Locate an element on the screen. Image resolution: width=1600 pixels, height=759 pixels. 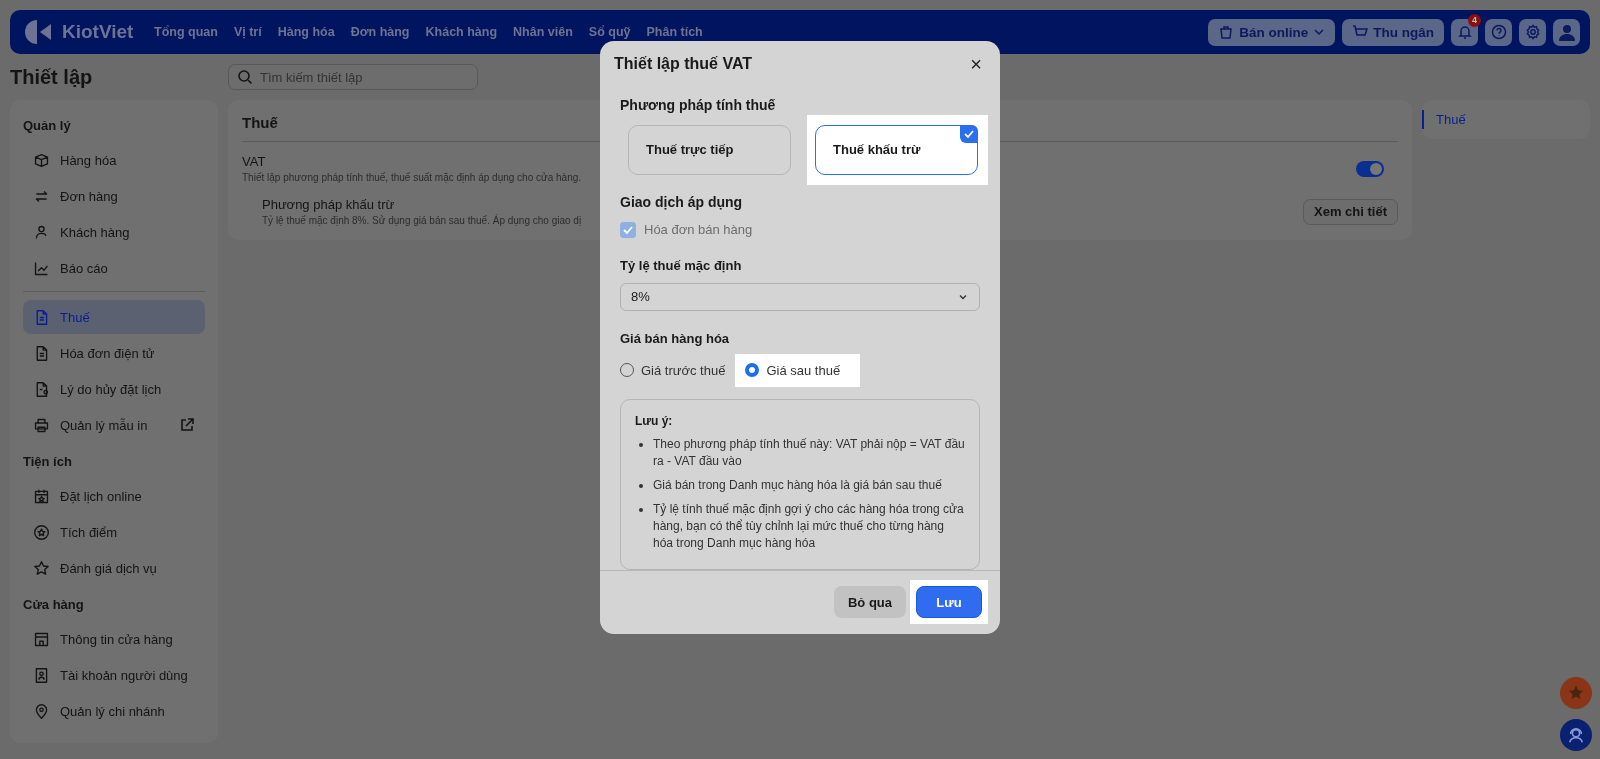
nav-link: Hàng hóa is located at coordinates (306, 32).